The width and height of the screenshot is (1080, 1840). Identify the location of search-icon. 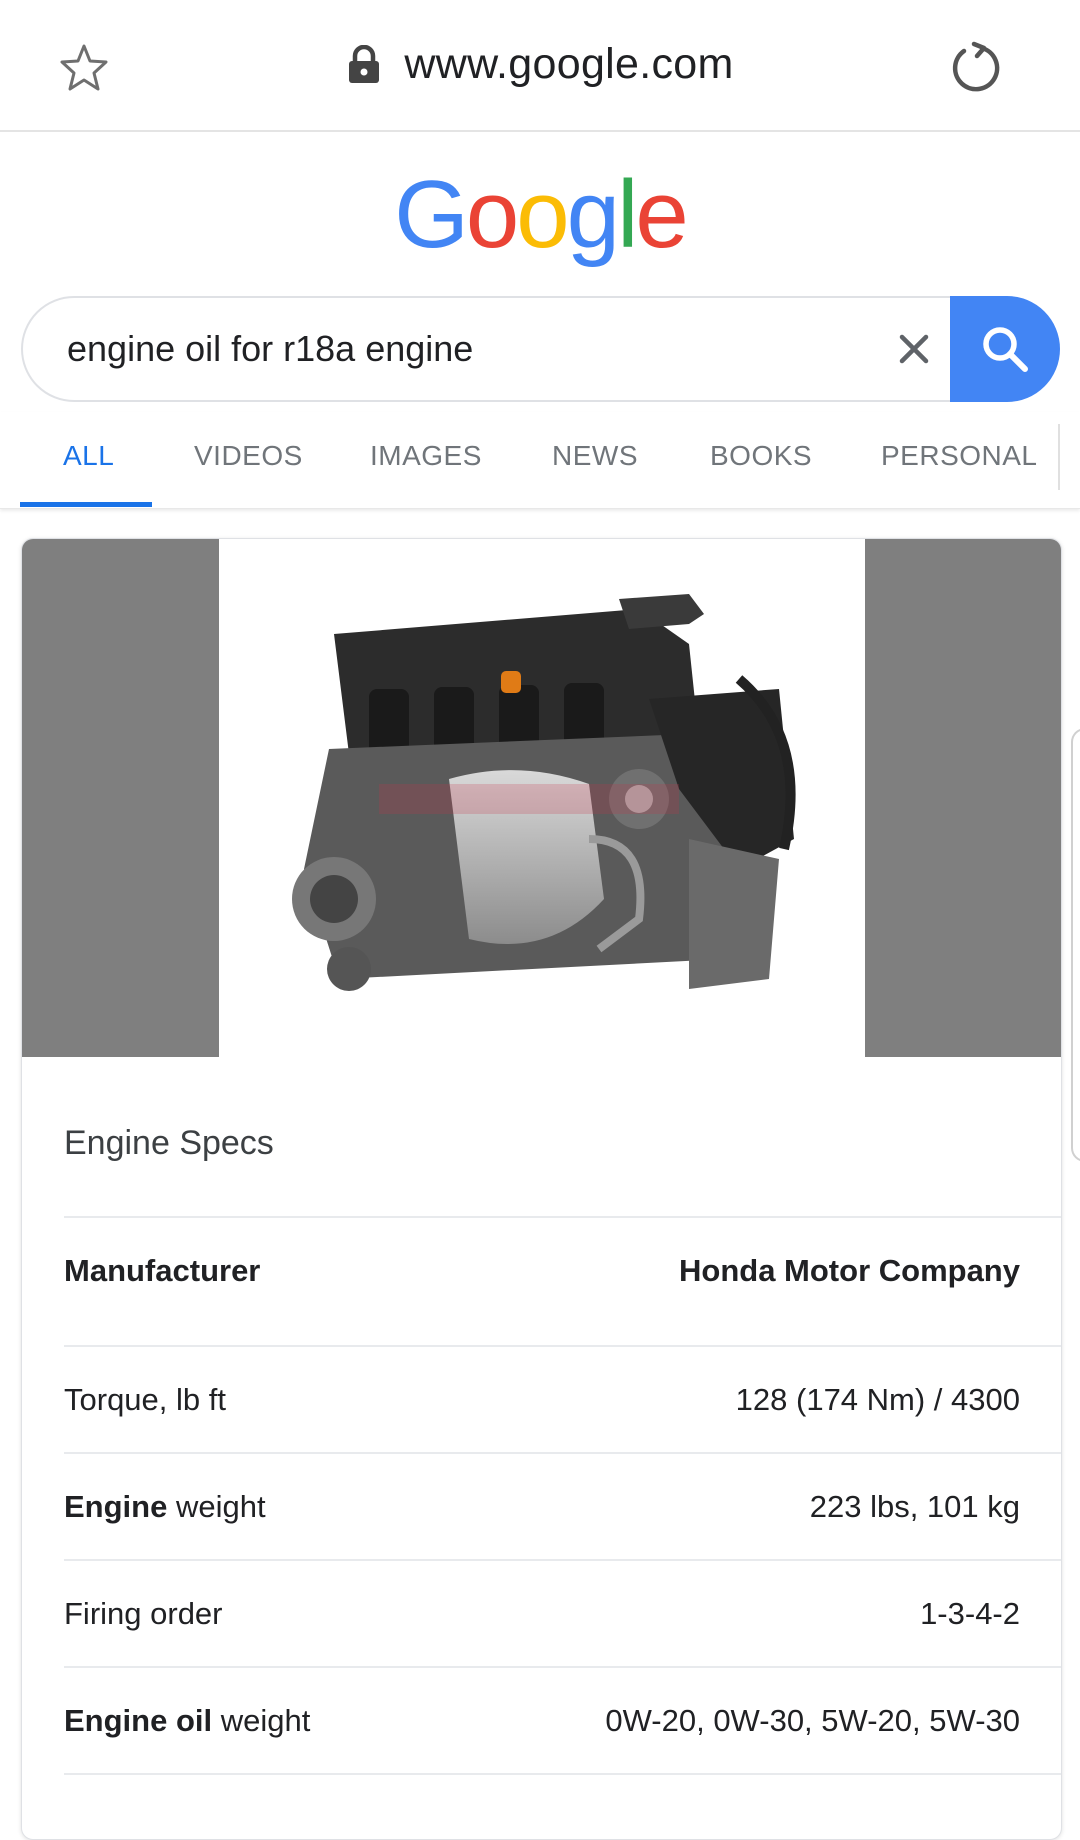
(1005, 349).